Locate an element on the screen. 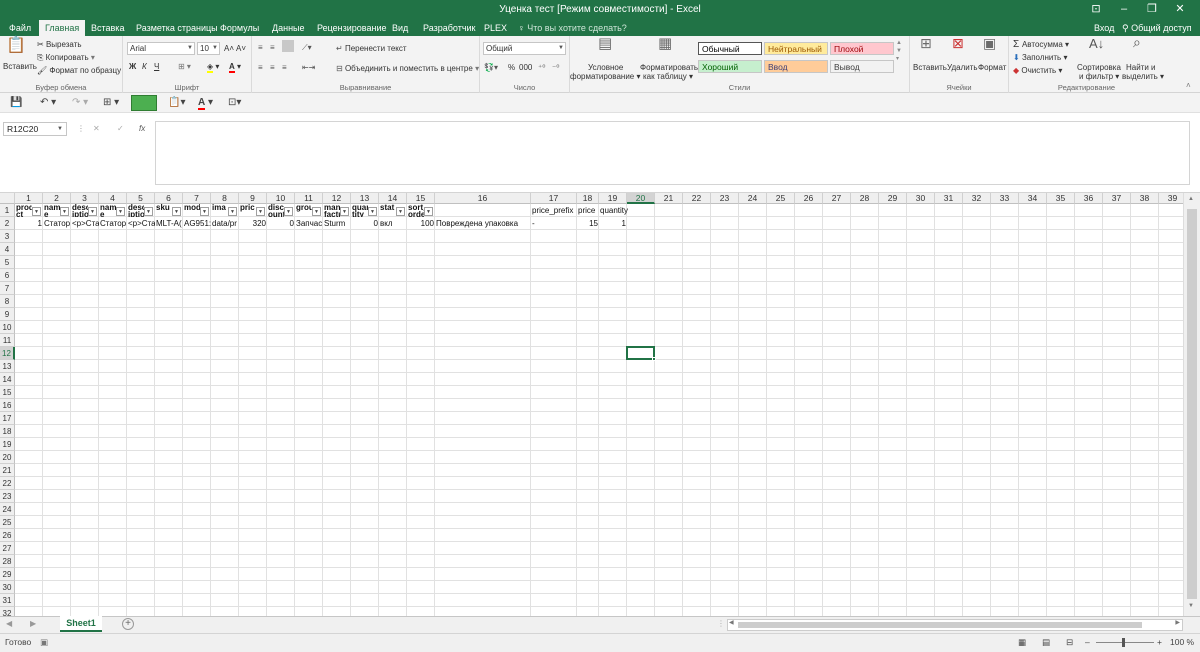 The width and height of the screenshot is (1200, 652). tab-view: Вид is located at coordinates (400, 28).